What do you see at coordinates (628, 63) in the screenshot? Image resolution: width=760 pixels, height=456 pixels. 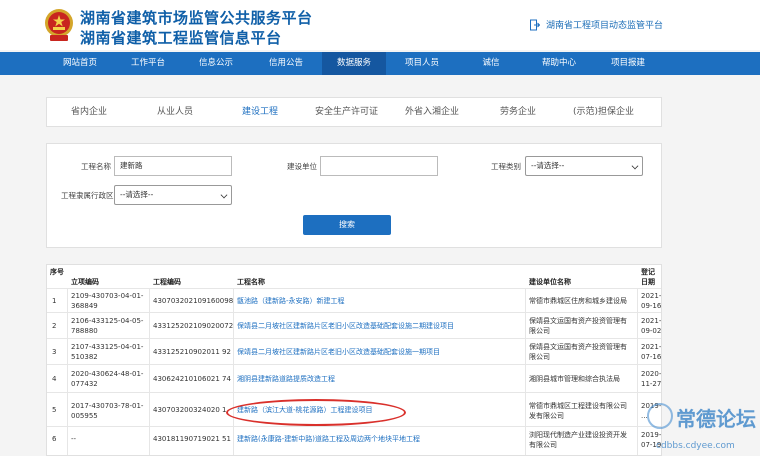 I see `nav-item-project-filing: 项目报建` at bounding box center [628, 63].